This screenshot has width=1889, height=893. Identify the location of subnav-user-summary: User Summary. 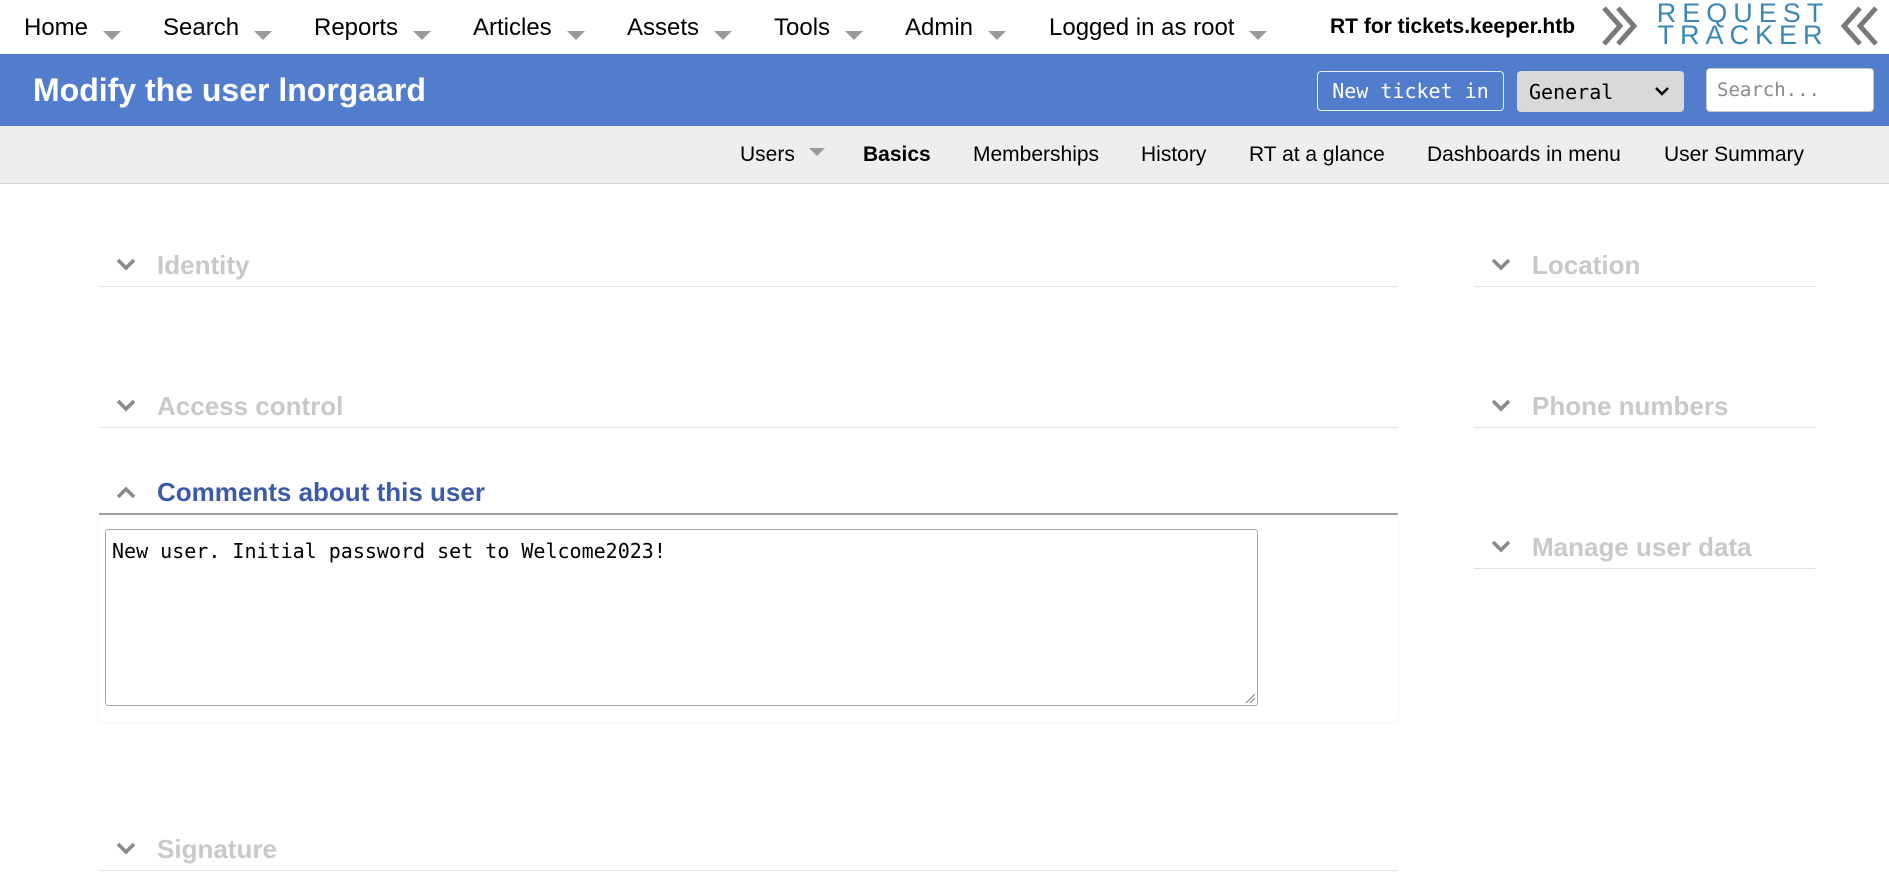
(1734, 155).